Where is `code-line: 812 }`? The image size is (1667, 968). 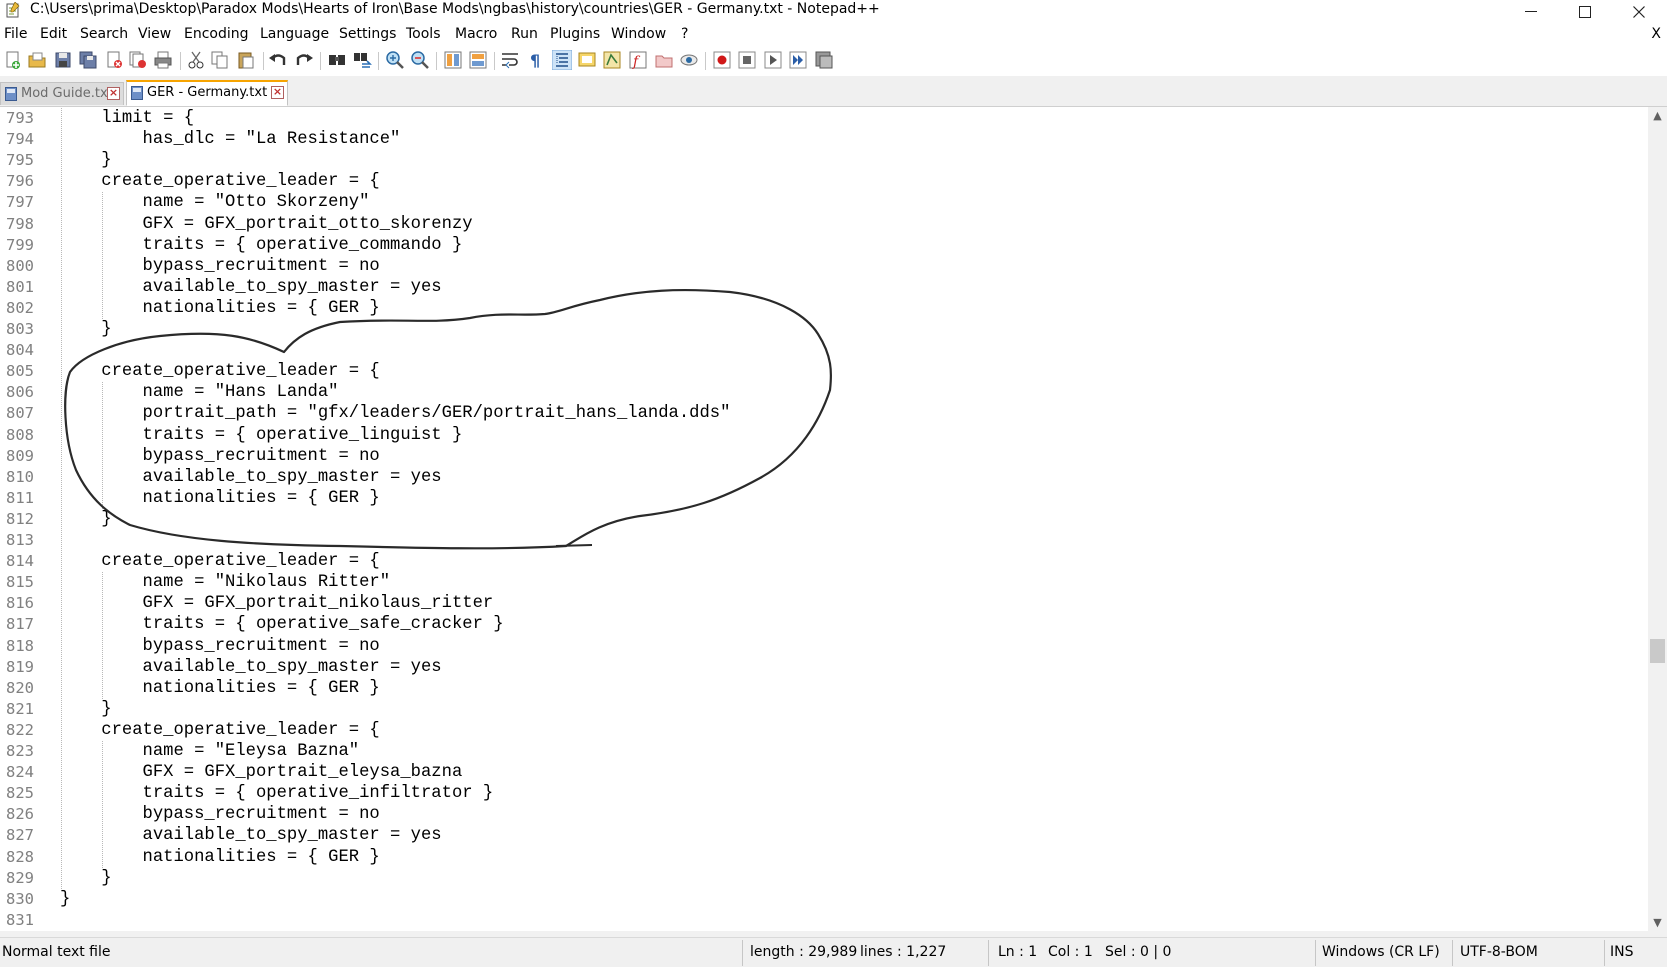 code-line: 812 } is located at coordinates (820, 519).